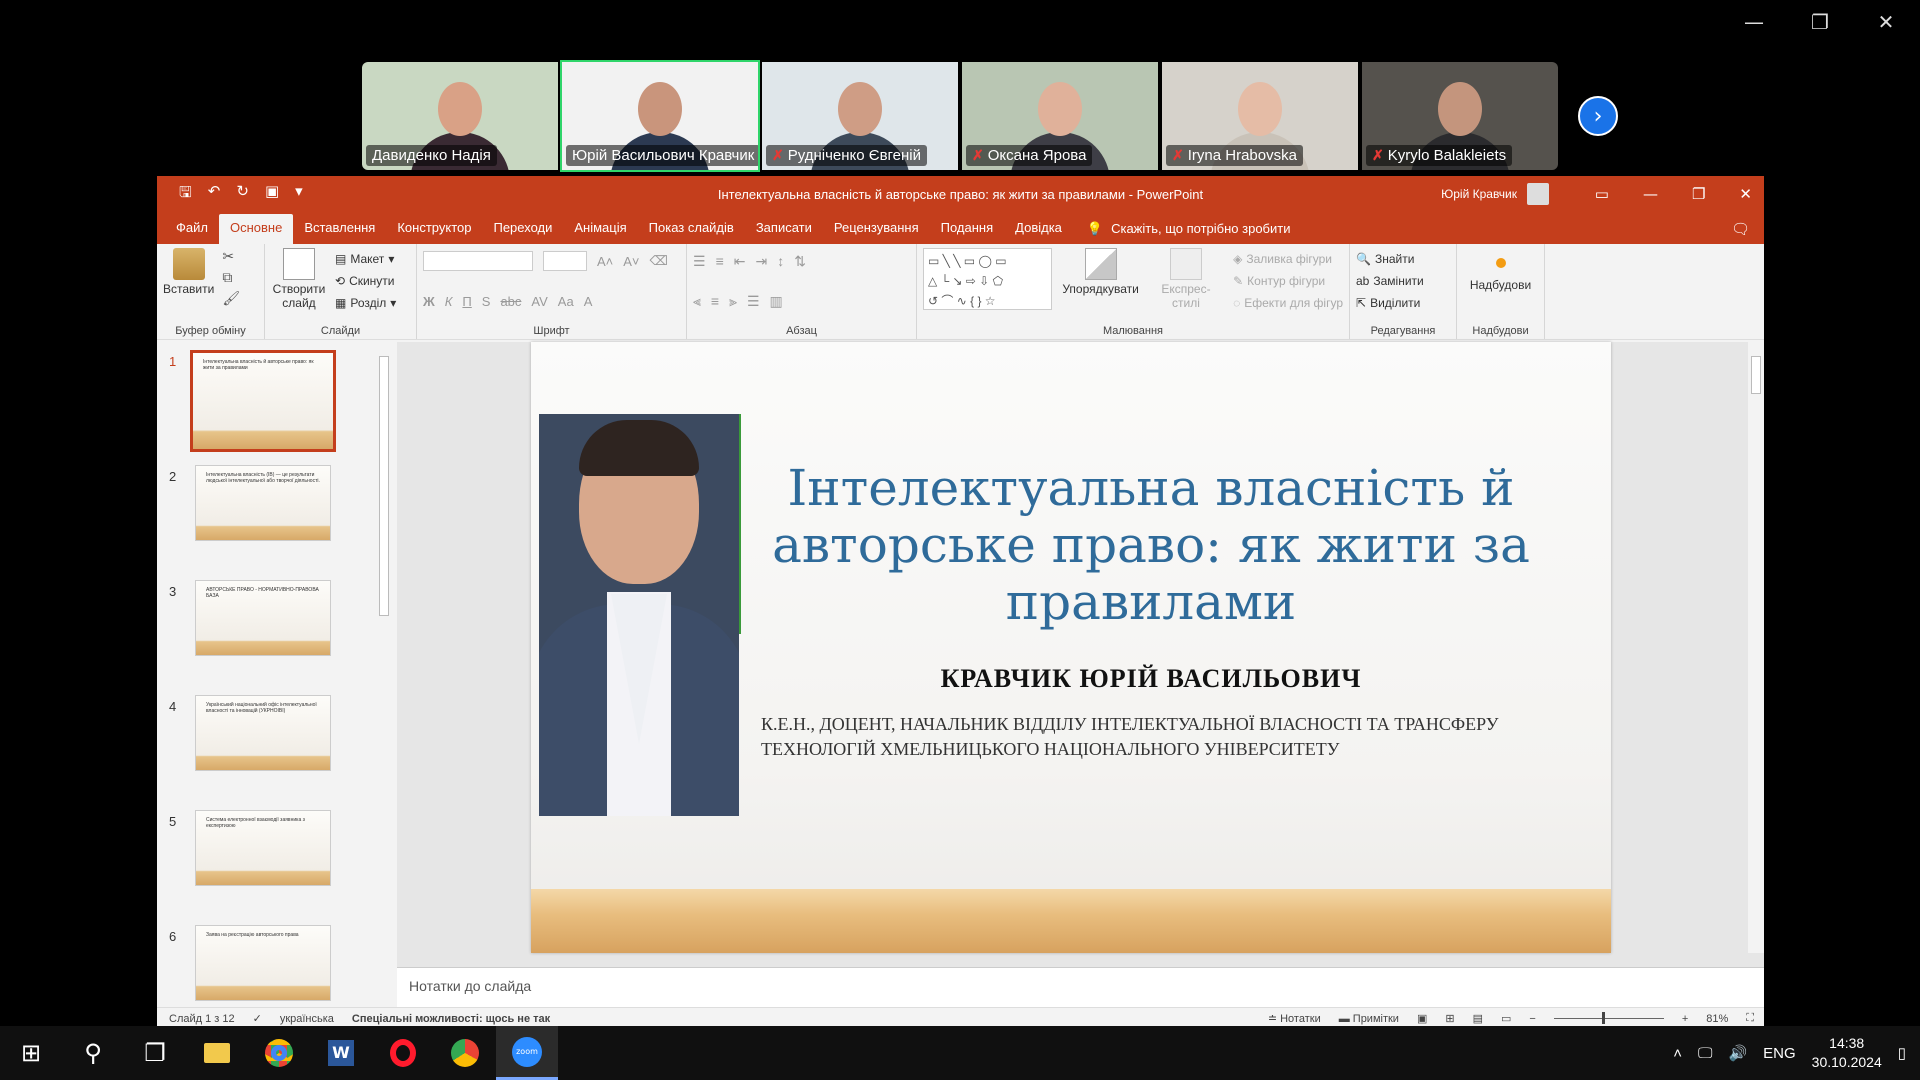  Describe the element at coordinates (1151, 679) in the screenshot. I see `slide-author: КРАВЧИК ЮРІЙ ВАСИЛЬОВИЧ` at that location.